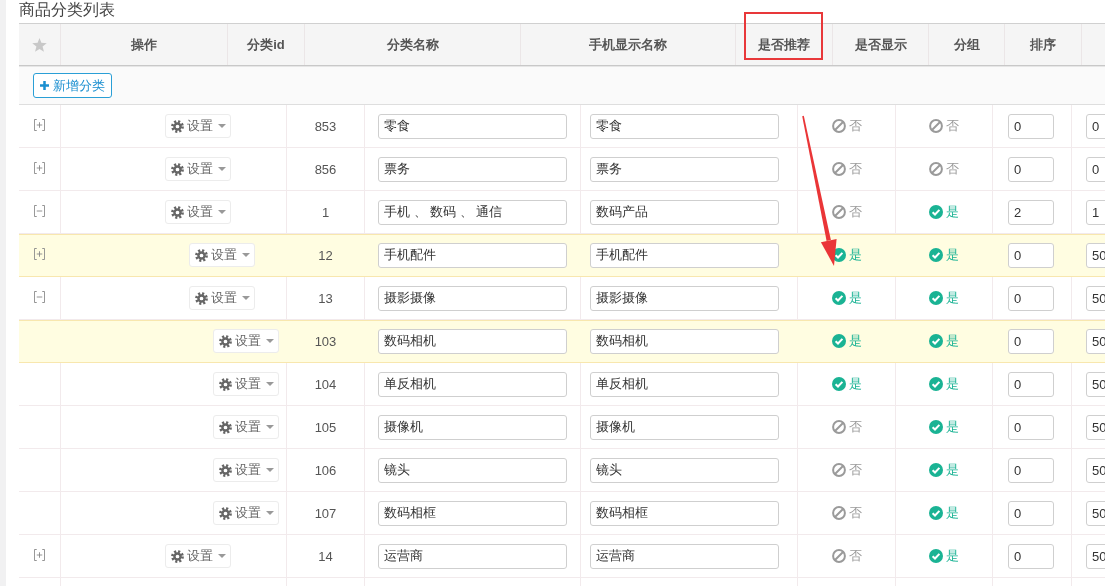 The width and height of the screenshot is (1105, 586). What do you see at coordinates (472, 513) in the screenshot?
I see `name-input: 数码相框` at bounding box center [472, 513].